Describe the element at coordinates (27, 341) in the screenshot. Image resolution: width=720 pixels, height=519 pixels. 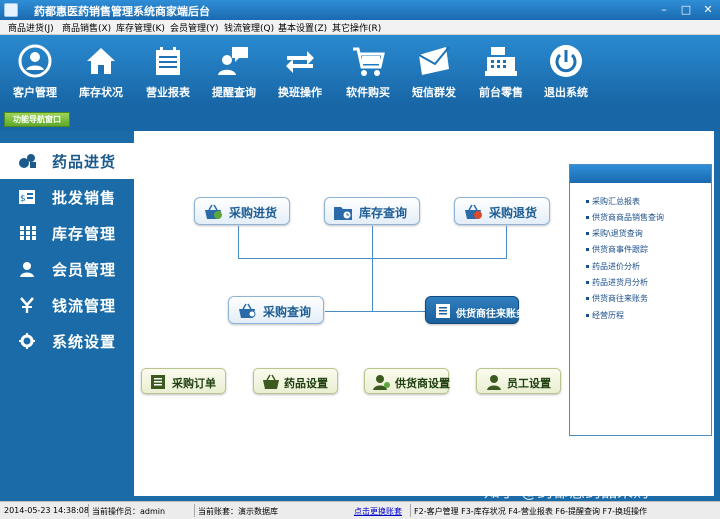
I see `gear-icon` at that location.